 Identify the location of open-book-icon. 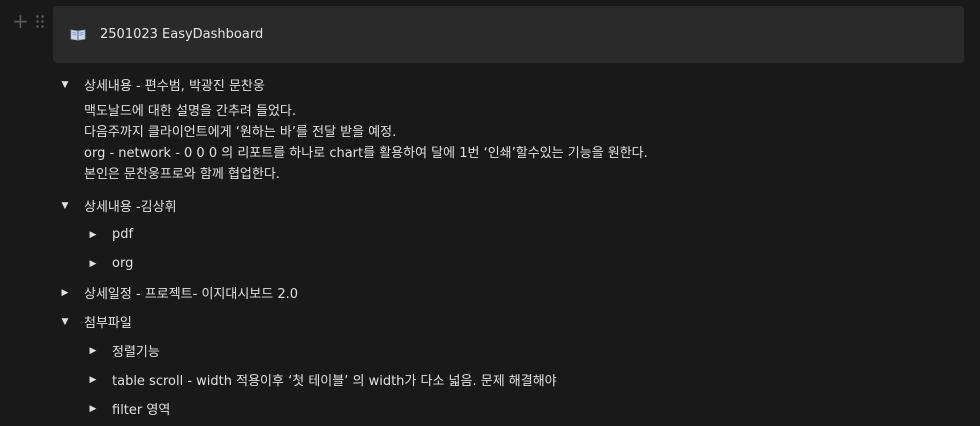
(78, 34).